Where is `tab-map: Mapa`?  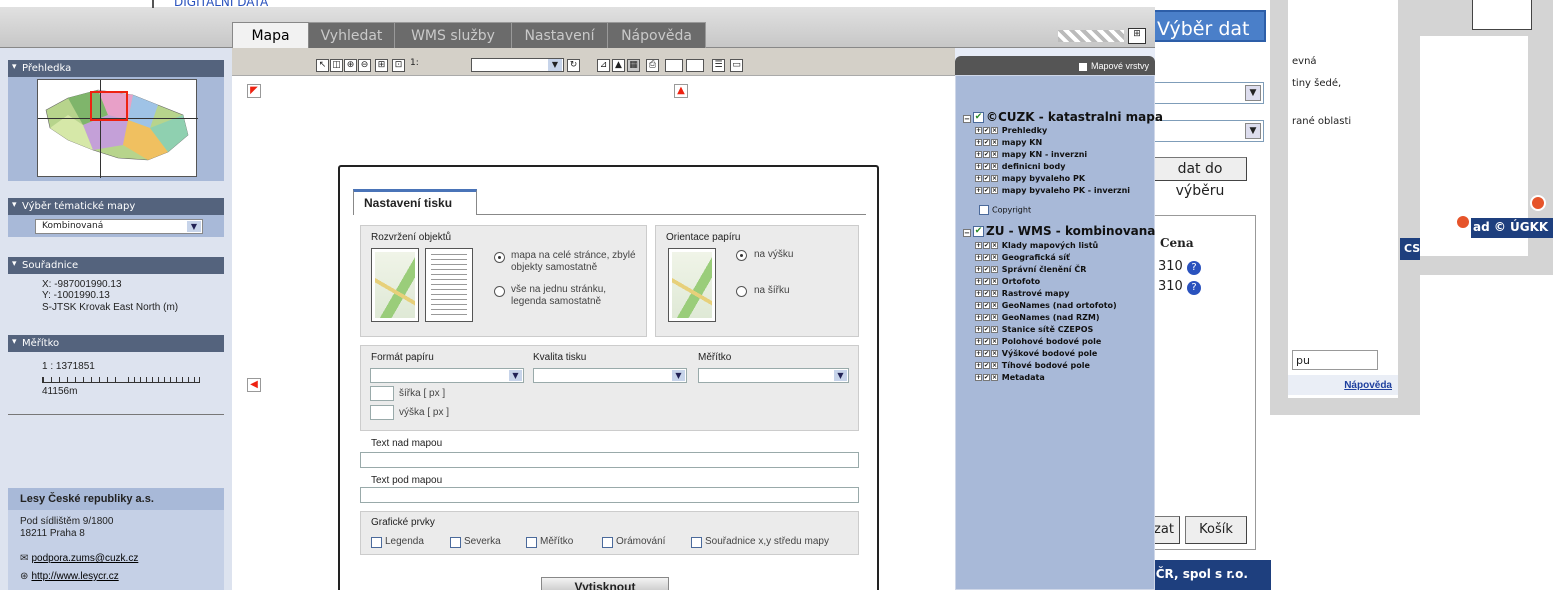 tab-map: Mapa is located at coordinates (270, 35).